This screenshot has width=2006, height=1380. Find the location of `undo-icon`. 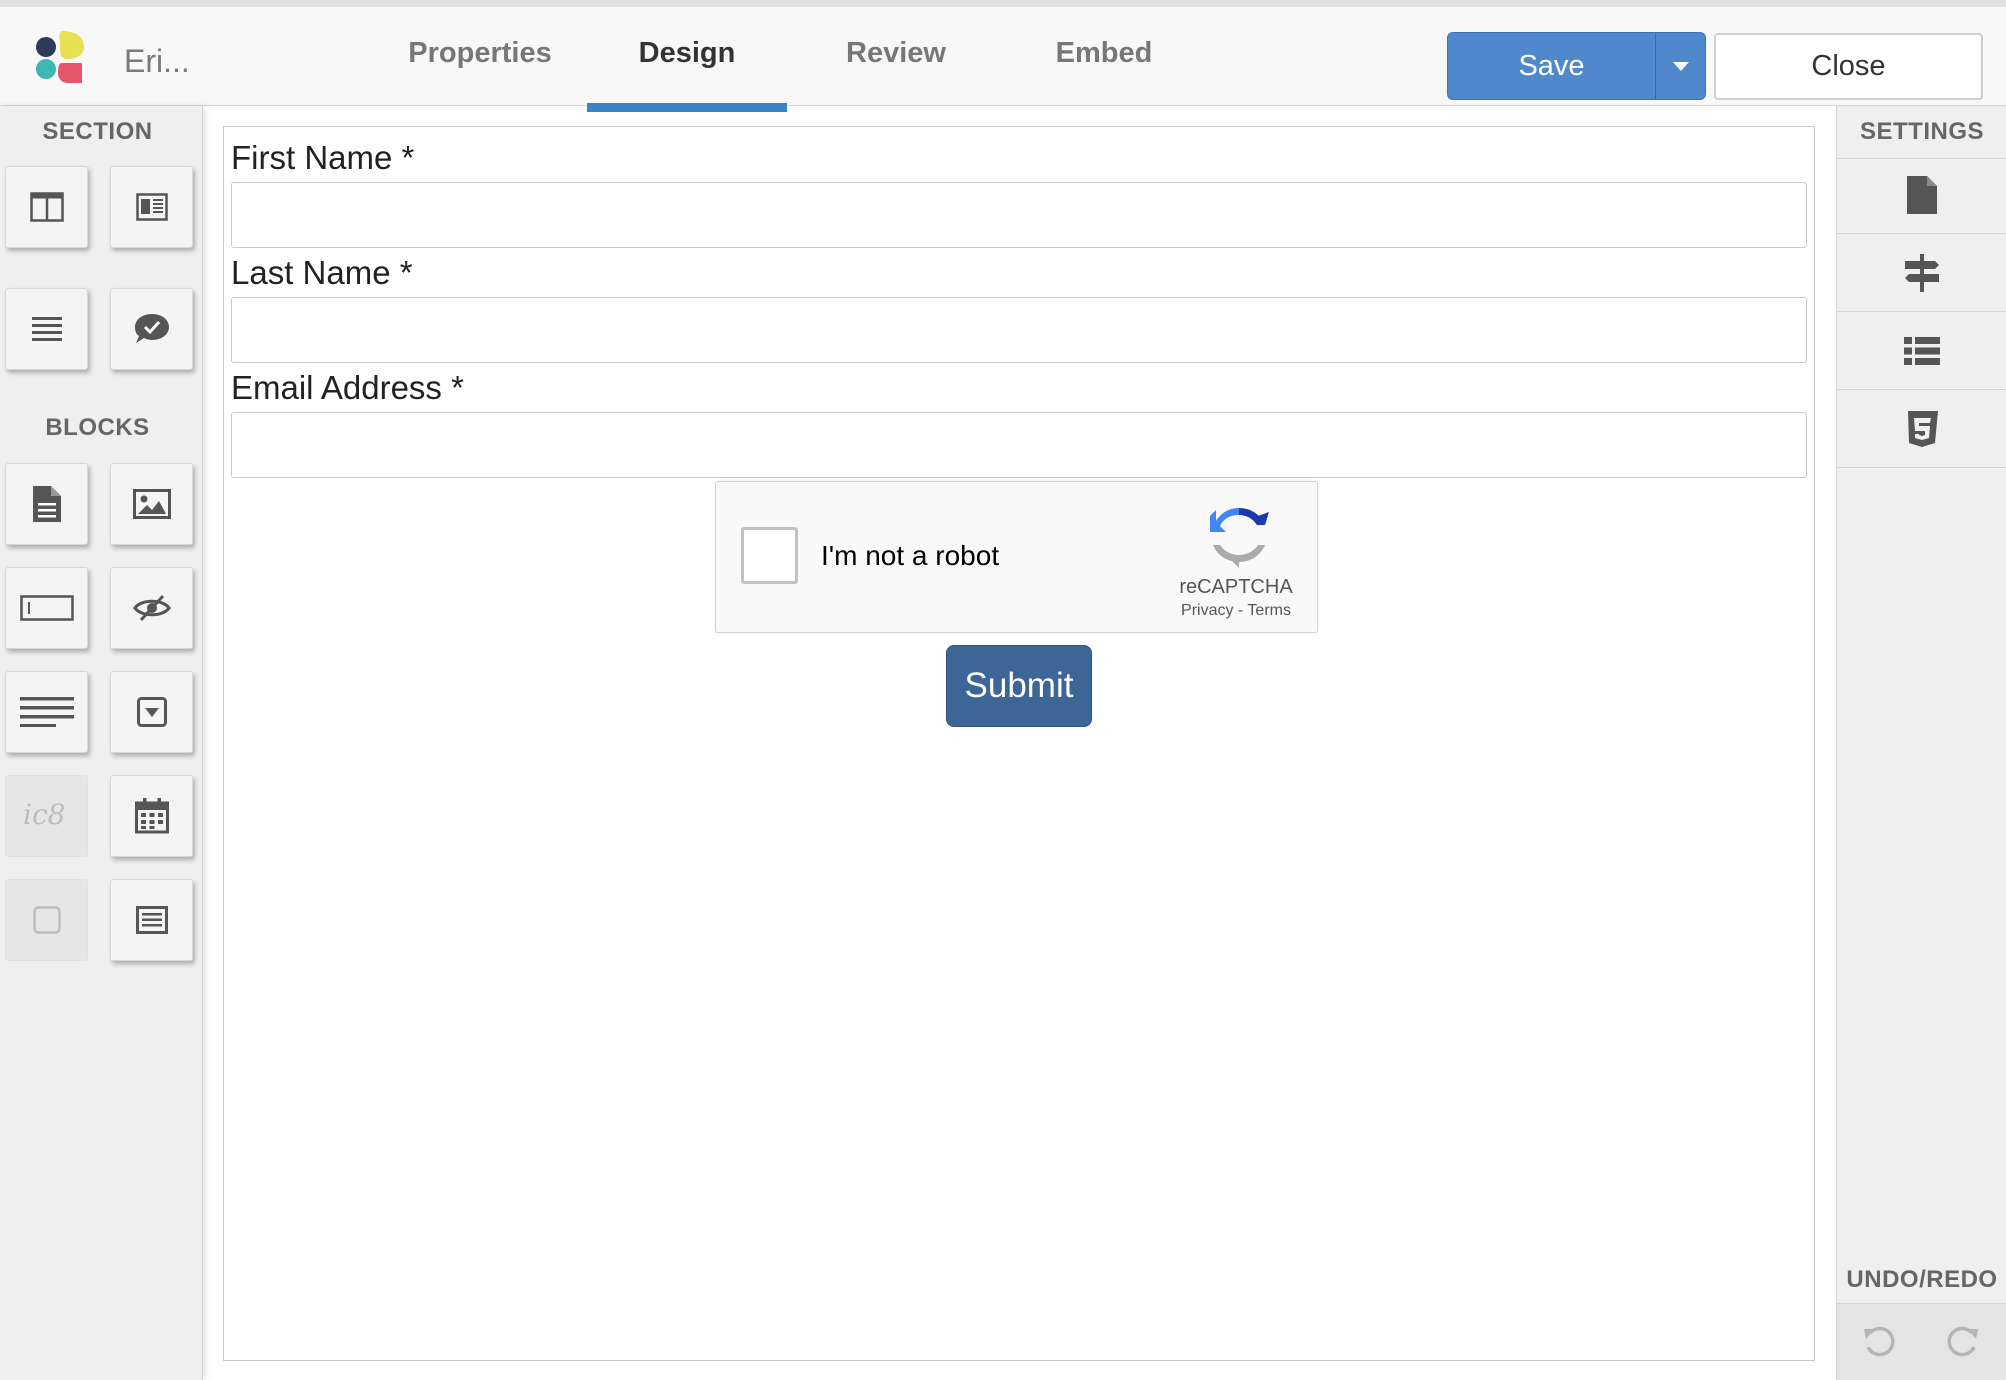

undo-icon is located at coordinates (1879, 1341).